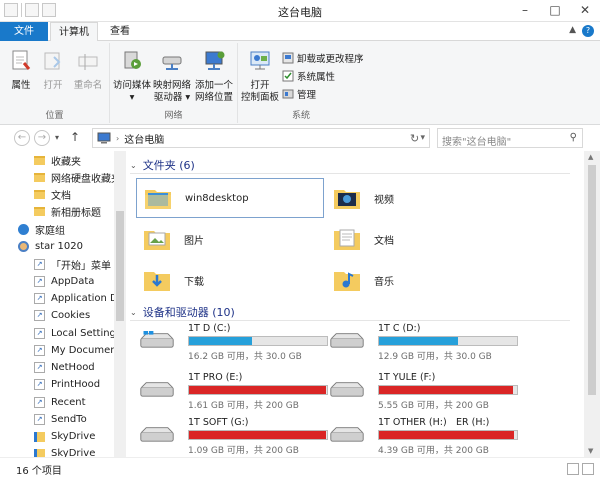 Image resolution: width=600 pixels, height=480 pixels. What do you see at coordinates (81, 266) in the screenshot?
I see `nav-item-label: 「开始」菜单` at bounding box center [81, 266].